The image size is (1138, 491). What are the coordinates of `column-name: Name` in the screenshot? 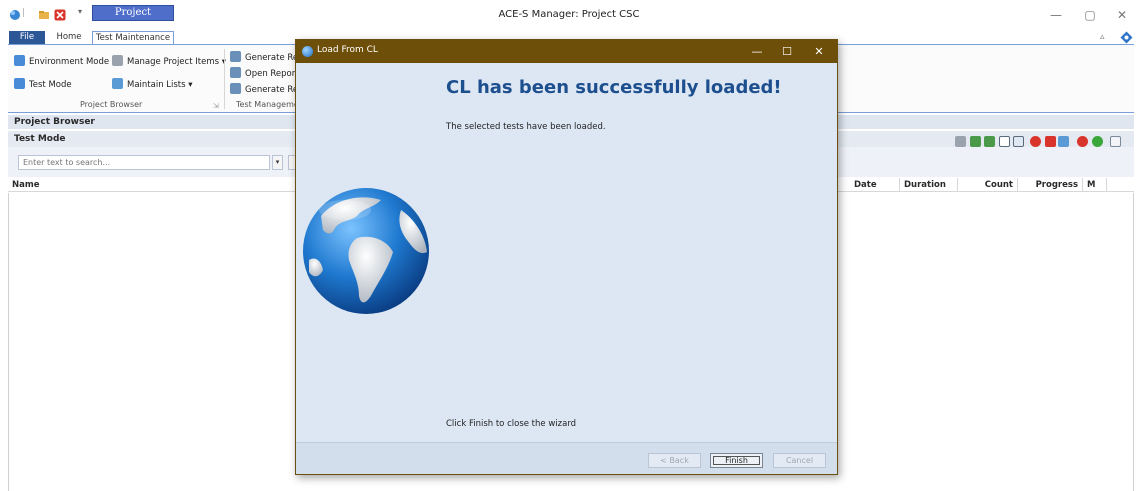 It's located at (151, 185).